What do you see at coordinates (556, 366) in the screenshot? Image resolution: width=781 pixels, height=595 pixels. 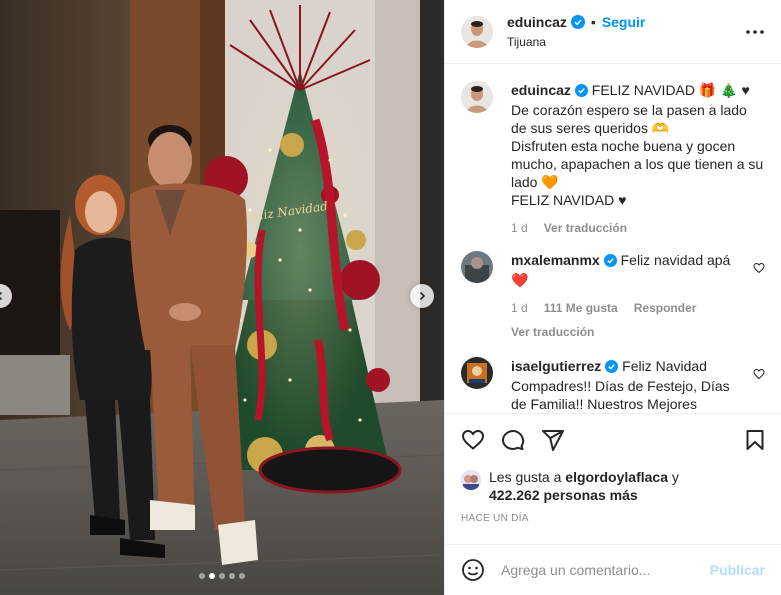 I see `commenter-username: isaelgutierrez` at bounding box center [556, 366].